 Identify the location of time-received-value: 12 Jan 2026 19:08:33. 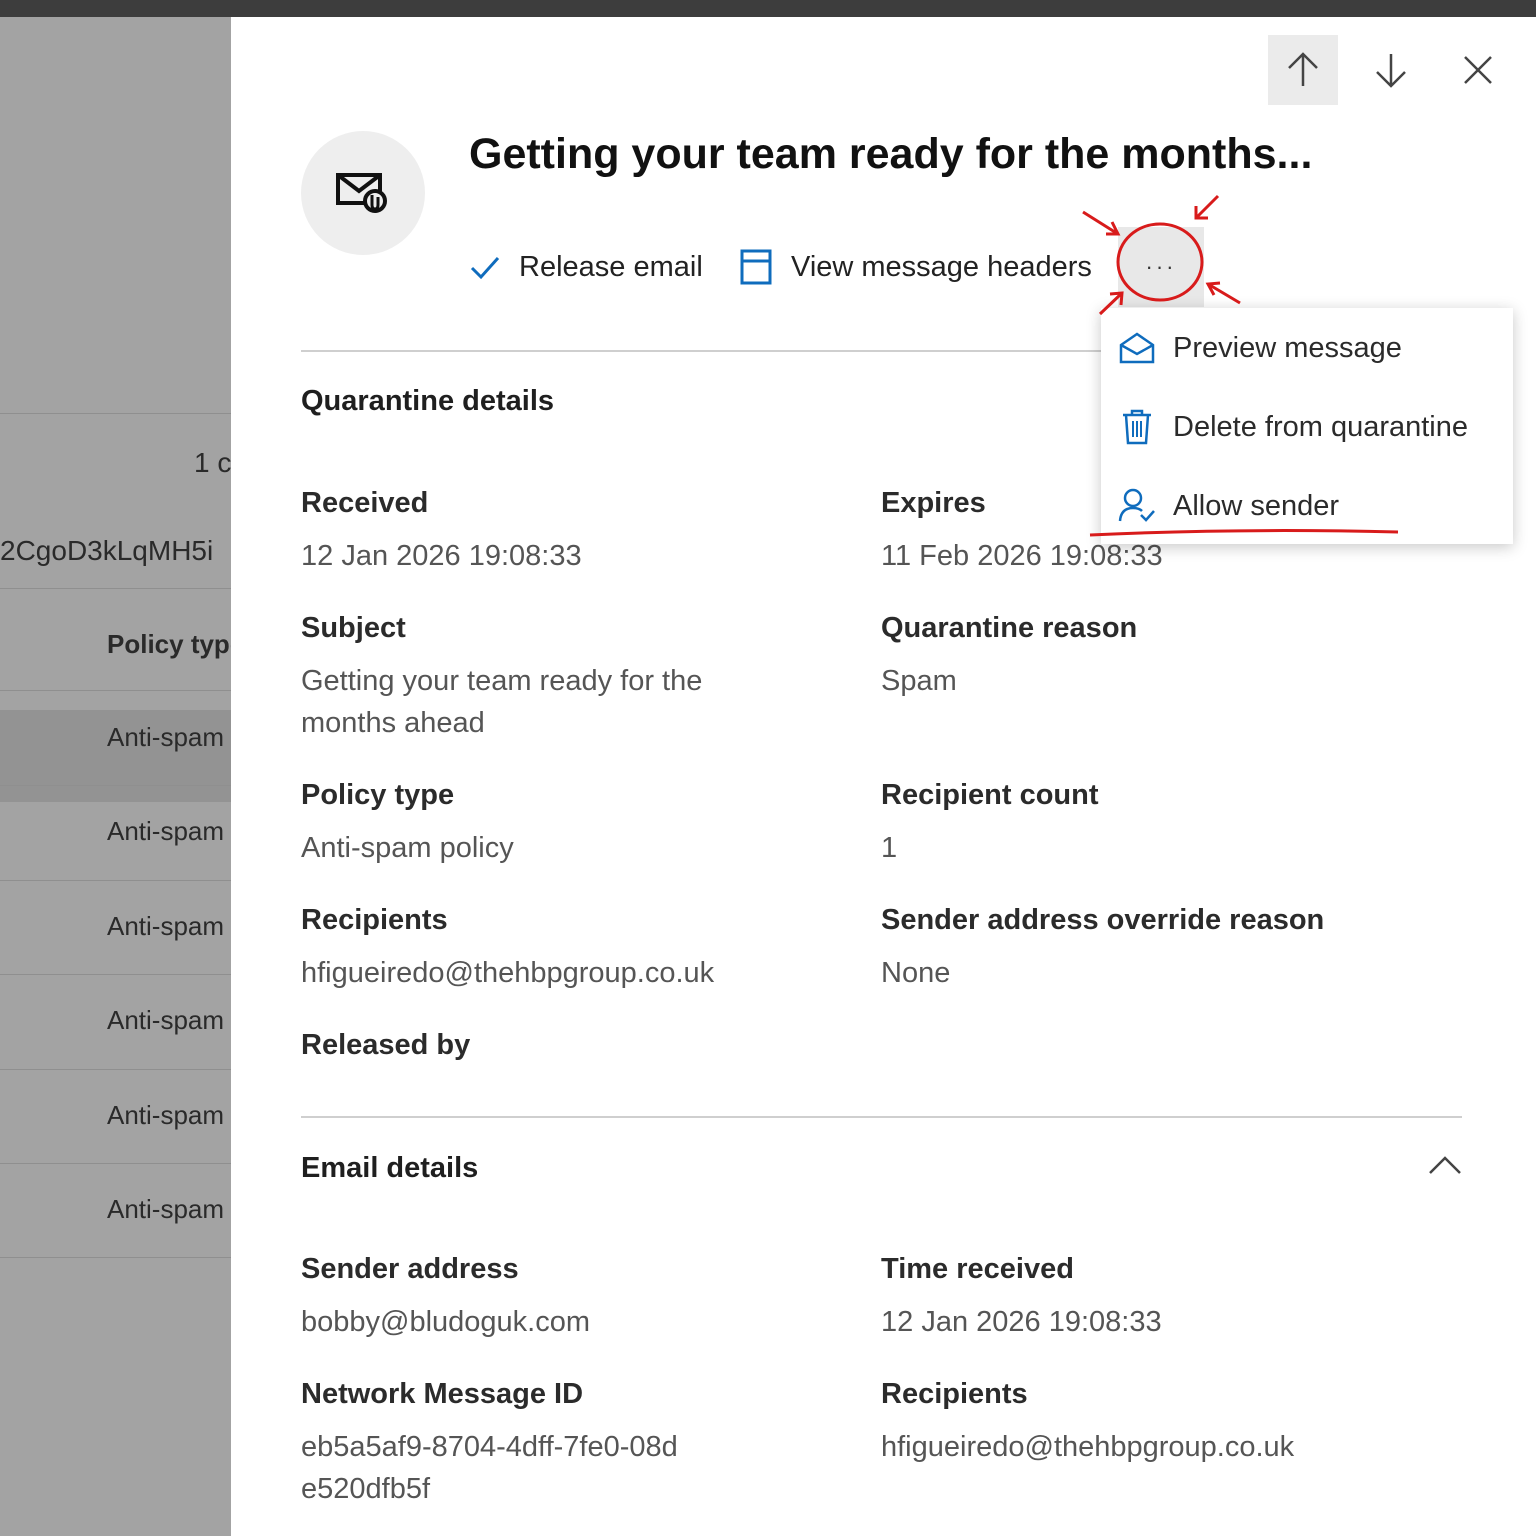
(1021, 1322).